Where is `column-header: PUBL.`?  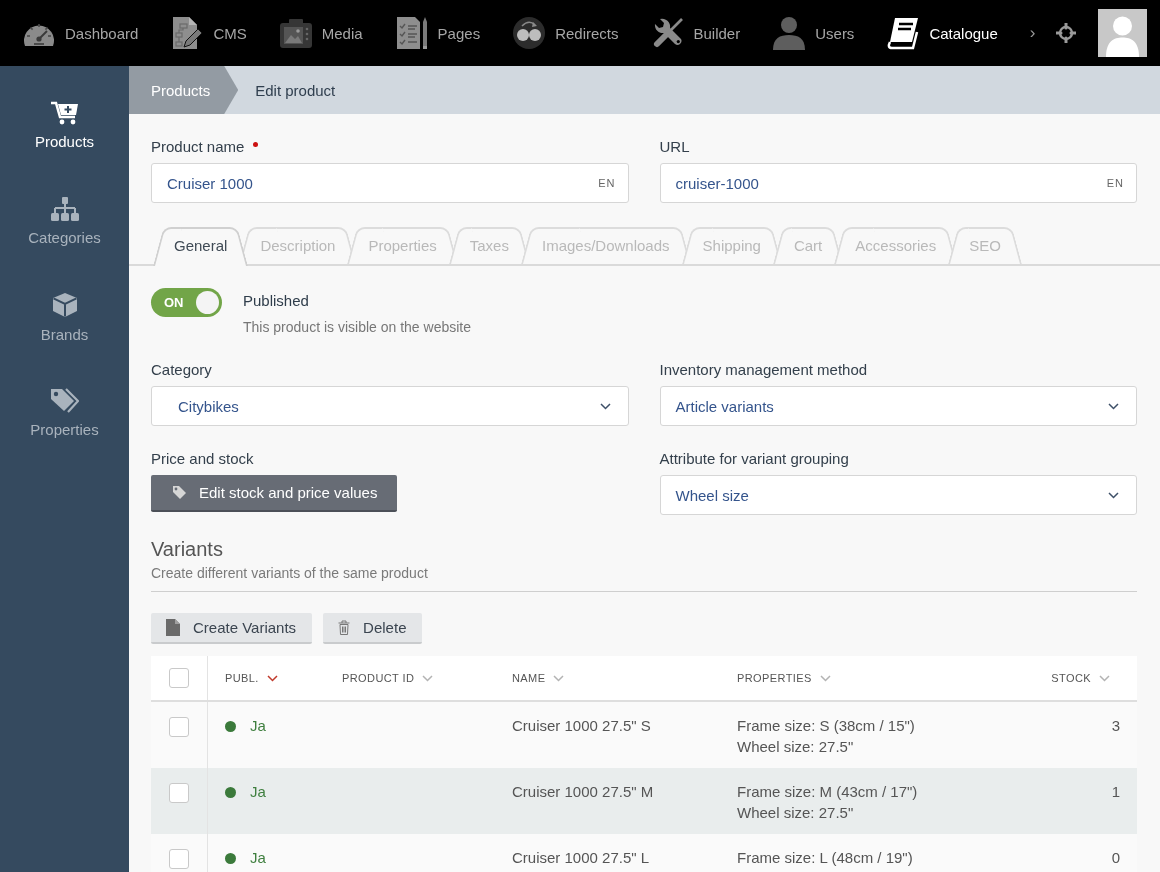 column-header: PUBL. is located at coordinates (251, 678).